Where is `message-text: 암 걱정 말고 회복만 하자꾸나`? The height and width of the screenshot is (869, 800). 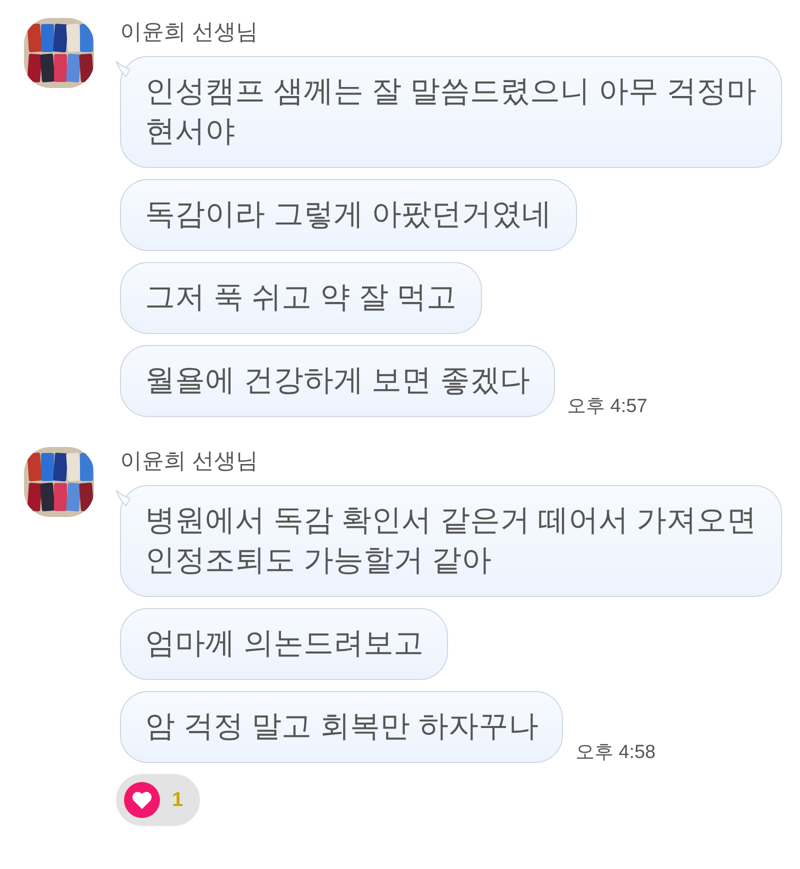 message-text: 암 걱정 말고 회복만 하자꾸나 is located at coordinates (341, 727).